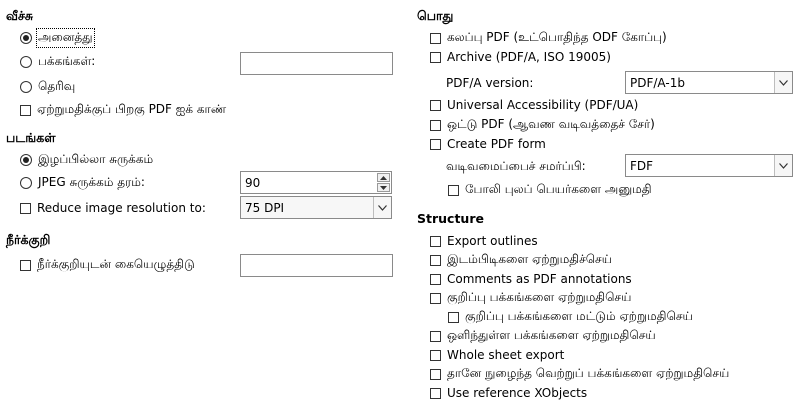 This screenshot has width=806, height=409. I want to click on jpeg-quality-spinner: 90, so click(316, 182).